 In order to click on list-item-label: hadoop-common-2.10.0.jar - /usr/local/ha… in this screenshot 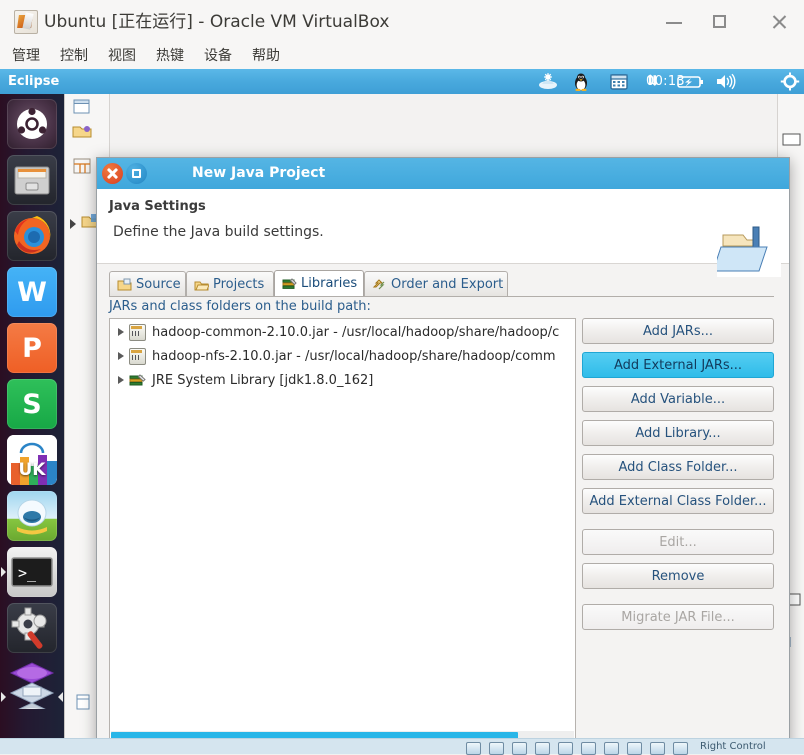, I will do `click(356, 332)`.